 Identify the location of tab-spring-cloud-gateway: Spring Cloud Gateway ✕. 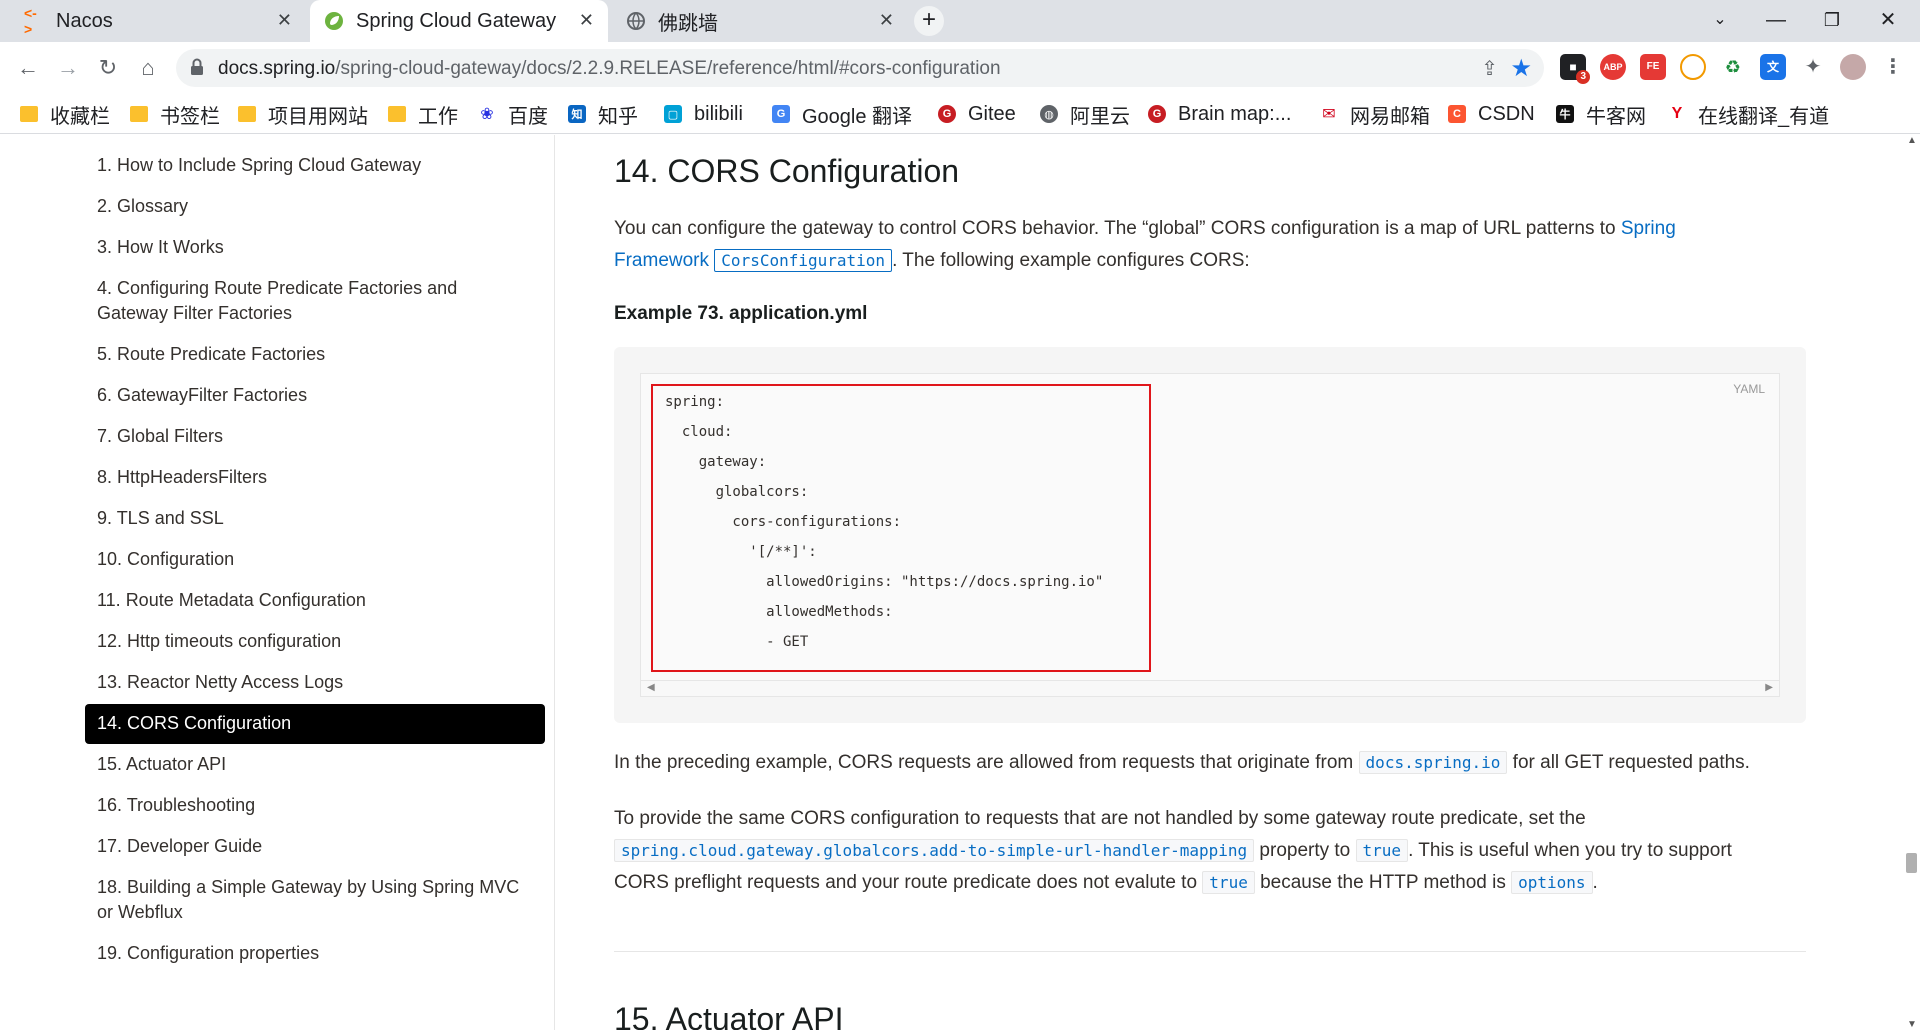
(459, 21).